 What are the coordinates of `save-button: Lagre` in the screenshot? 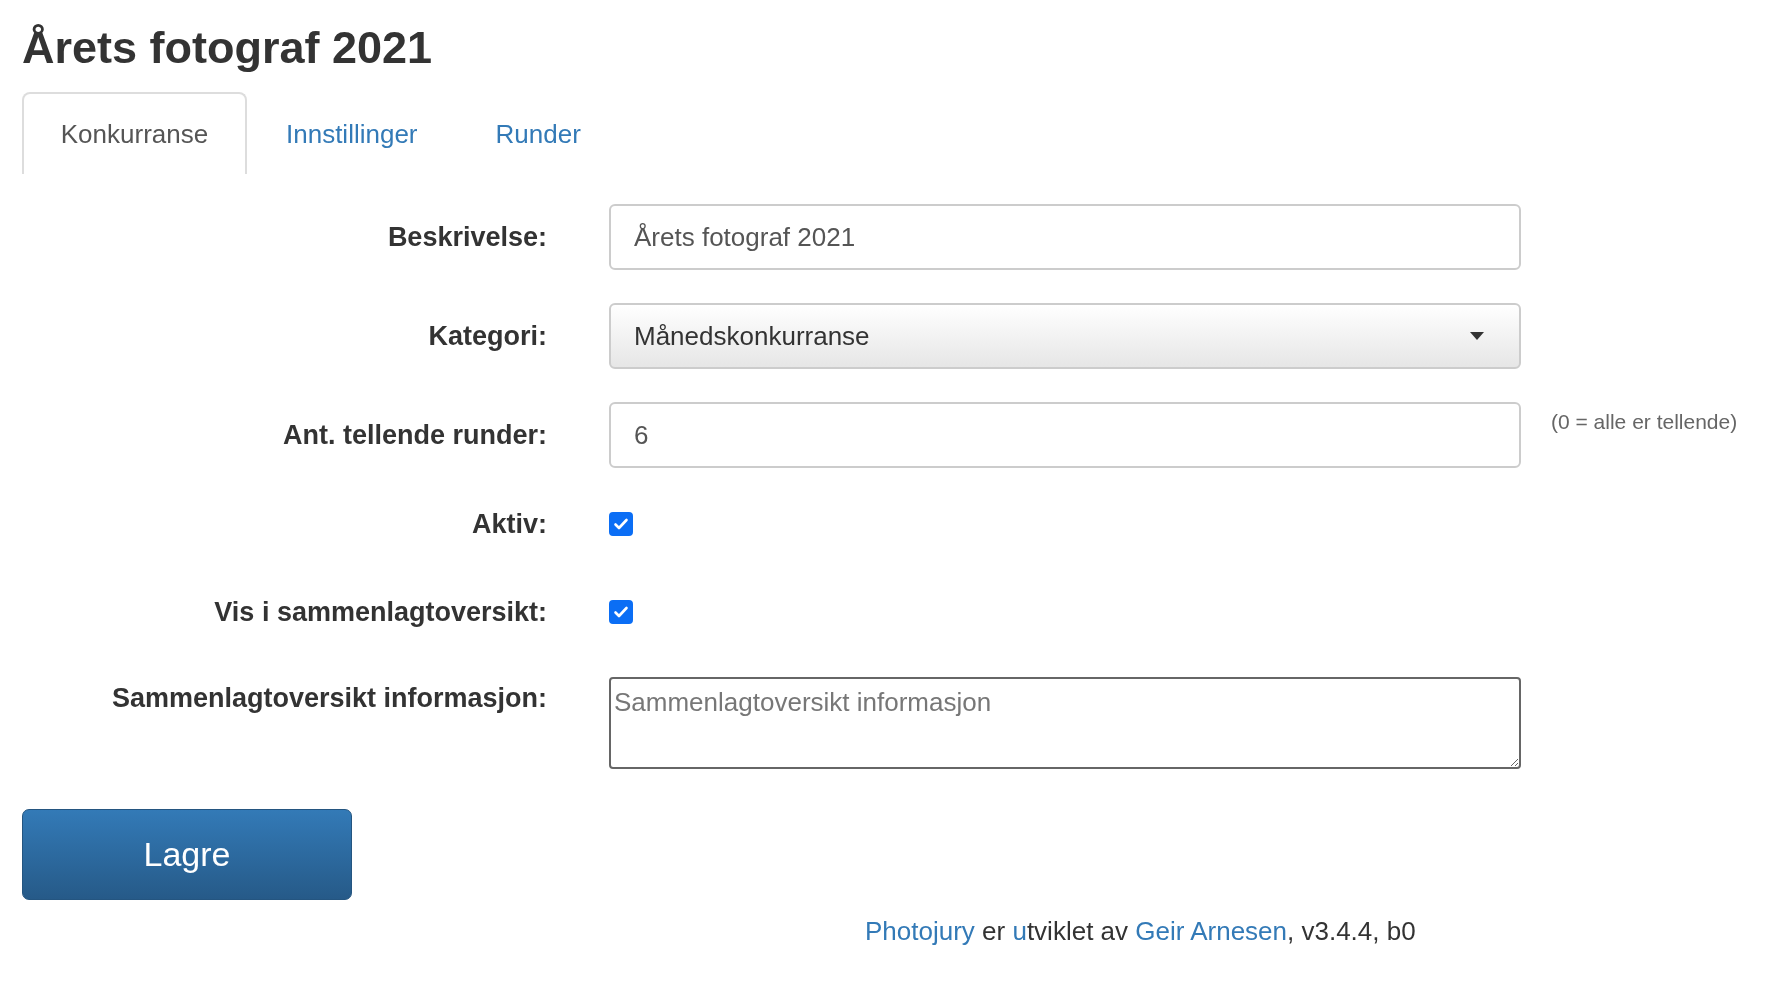 It's located at (187, 854).